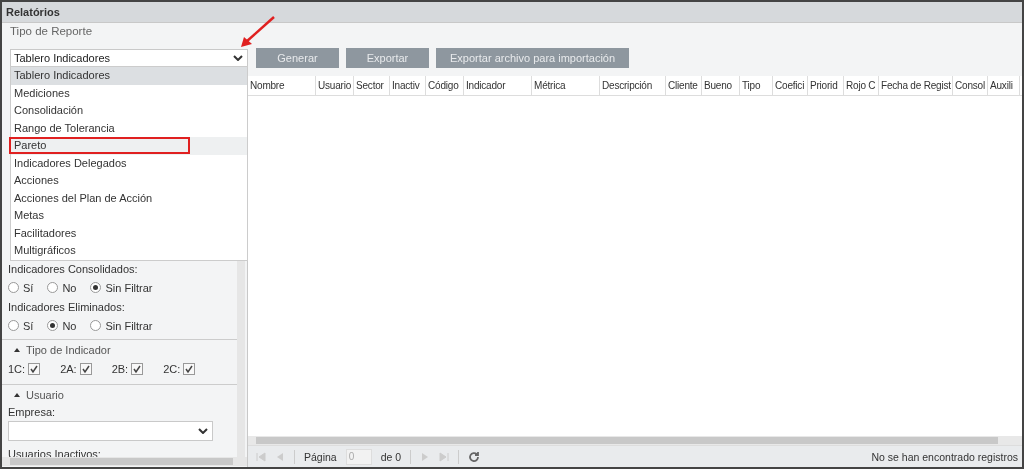 Image resolution: width=1024 pixels, height=469 pixels. Describe the element at coordinates (474, 456) in the screenshot. I see `refresh-icon` at that location.